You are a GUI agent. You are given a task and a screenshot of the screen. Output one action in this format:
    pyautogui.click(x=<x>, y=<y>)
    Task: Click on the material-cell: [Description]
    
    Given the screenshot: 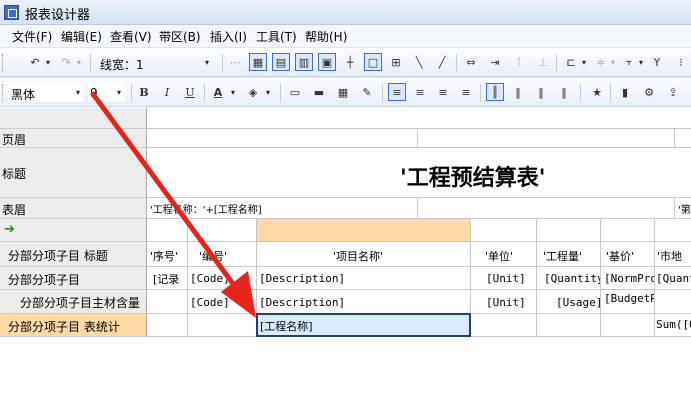 What is the action you would take?
    pyautogui.click(x=302, y=302)
    